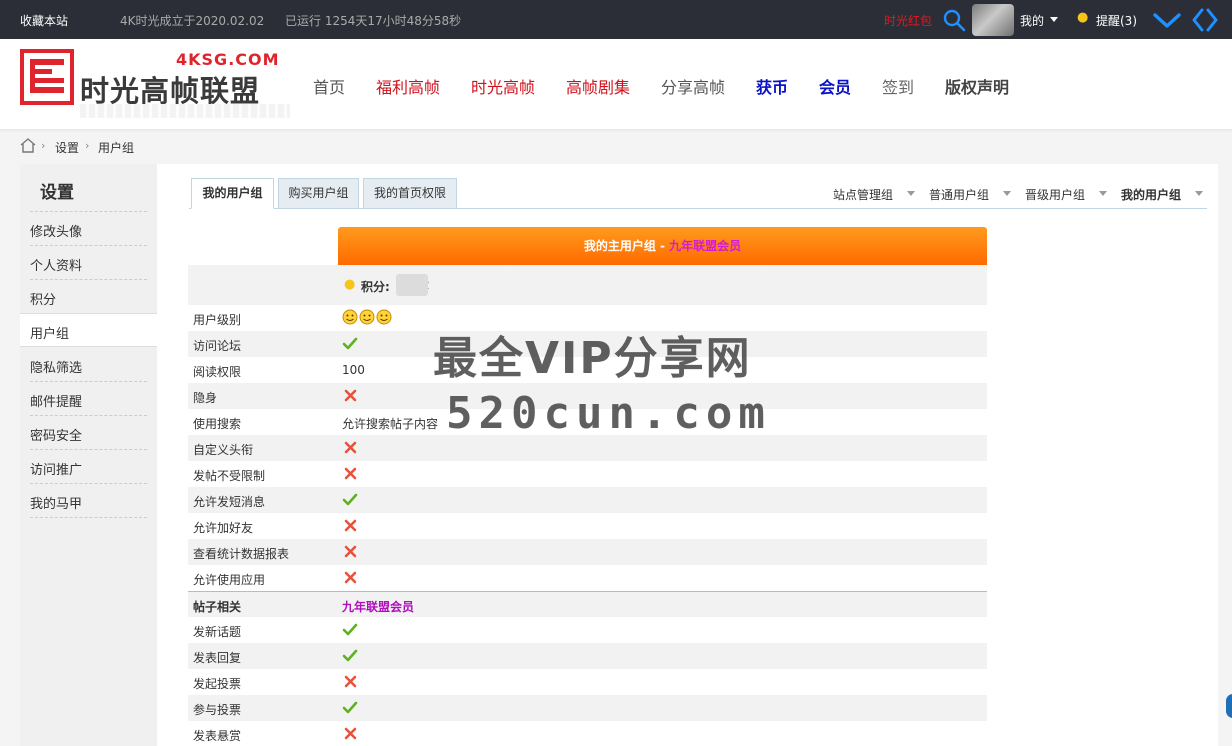  What do you see at coordinates (1151, 194) in the screenshot?
I see `group-link-mine: 我的用户组` at bounding box center [1151, 194].